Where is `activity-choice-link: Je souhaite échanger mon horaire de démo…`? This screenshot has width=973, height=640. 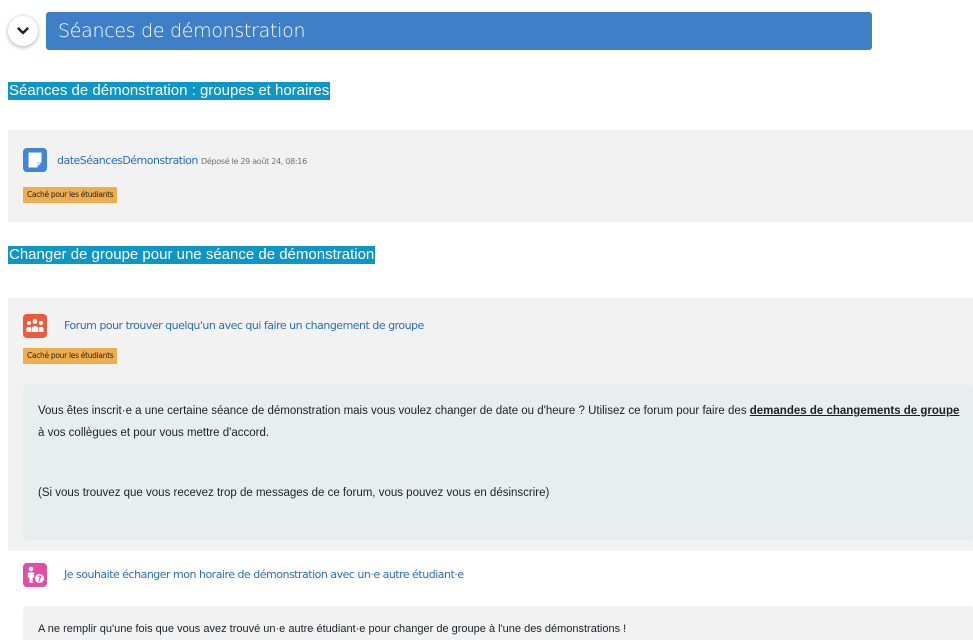 activity-choice-link: Je souhaite échanger mon horaire de démo… is located at coordinates (264, 574).